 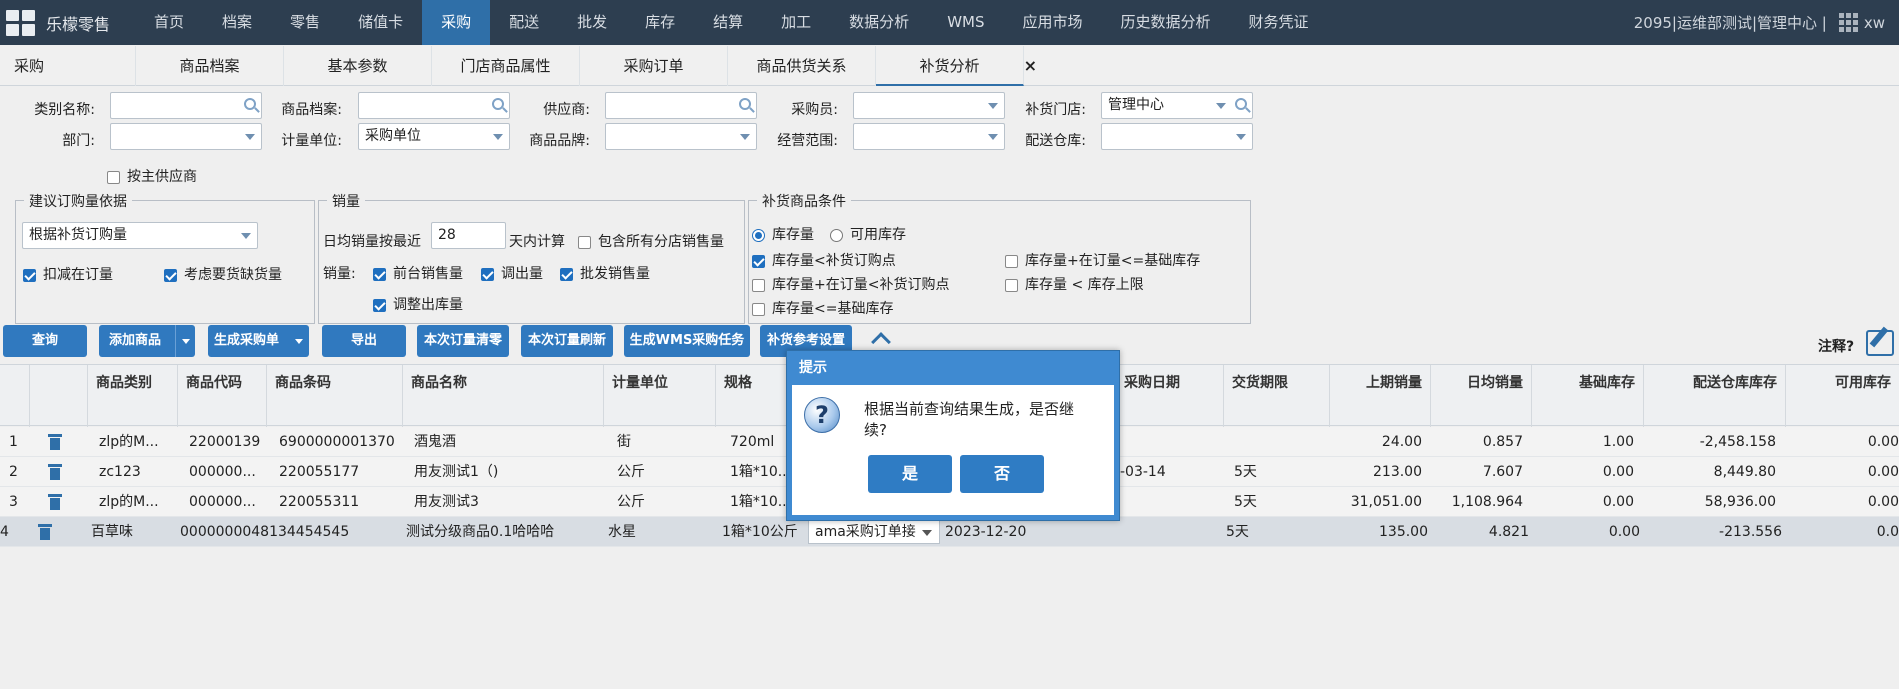 What do you see at coordinates (822, 308) in the screenshot?
I see `cond-le-base-checkbox: 库存量<=基础库存` at bounding box center [822, 308].